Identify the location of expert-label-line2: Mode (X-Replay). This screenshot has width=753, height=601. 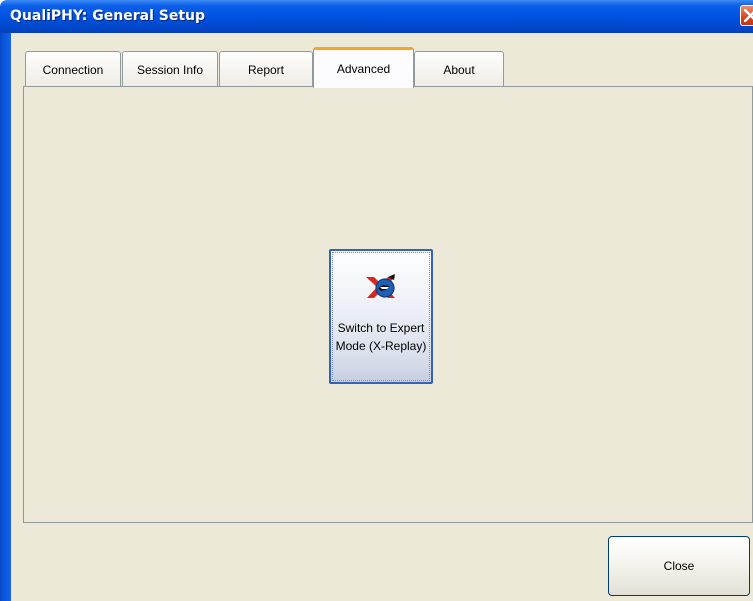
(381, 346).